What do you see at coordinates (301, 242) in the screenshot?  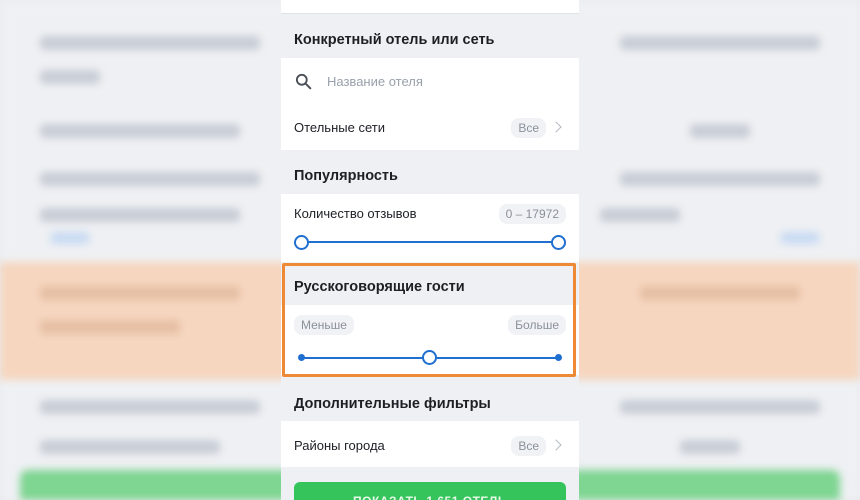 I see `reviews-slider-min-handle` at bounding box center [301, 242].